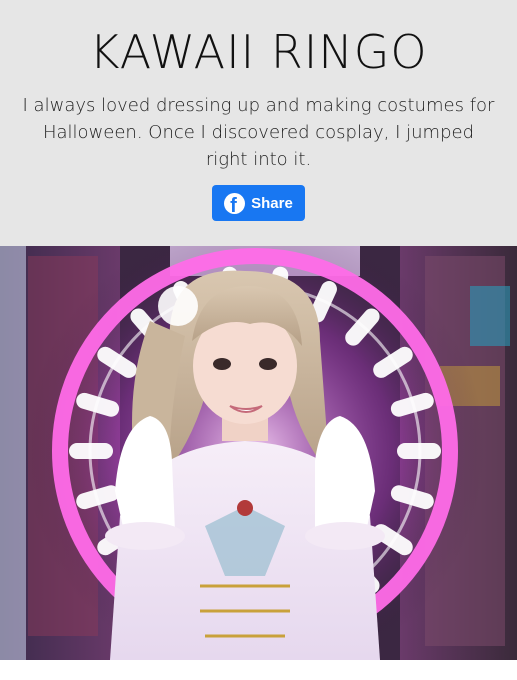 Image resolution: width=517 pixels, height=680 pixels. Describe the element at coordinates (272, 203) in the screenshot. I see `share-button-label: Share` at that location.